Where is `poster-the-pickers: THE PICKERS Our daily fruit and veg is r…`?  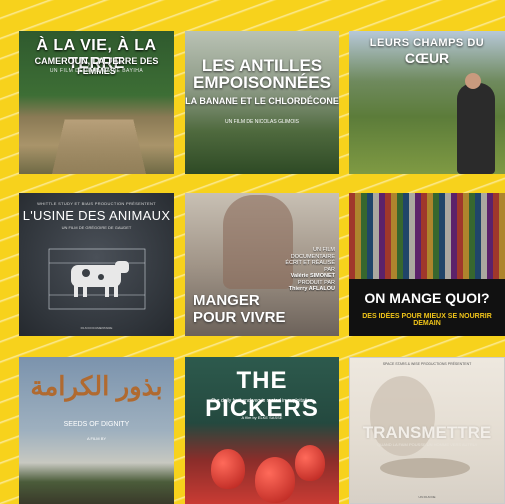 poster-the-pickers: THE PICKERS Our daily fruit and veg is r… is located at coordinates (262, 430).